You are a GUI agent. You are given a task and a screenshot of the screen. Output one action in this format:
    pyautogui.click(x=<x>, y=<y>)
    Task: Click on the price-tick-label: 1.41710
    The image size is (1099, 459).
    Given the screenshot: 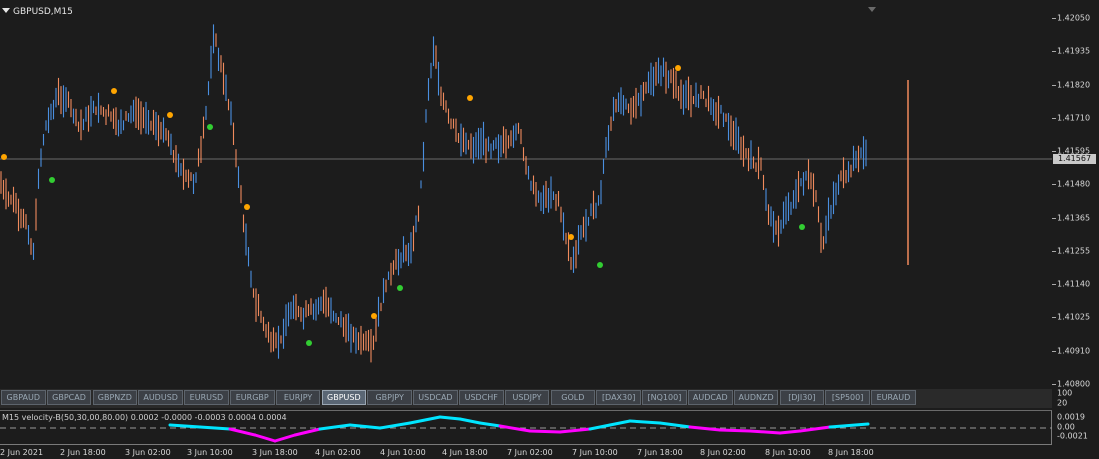 What is the action you would take?
    pyautogui.click(x=1074, y=118)
    